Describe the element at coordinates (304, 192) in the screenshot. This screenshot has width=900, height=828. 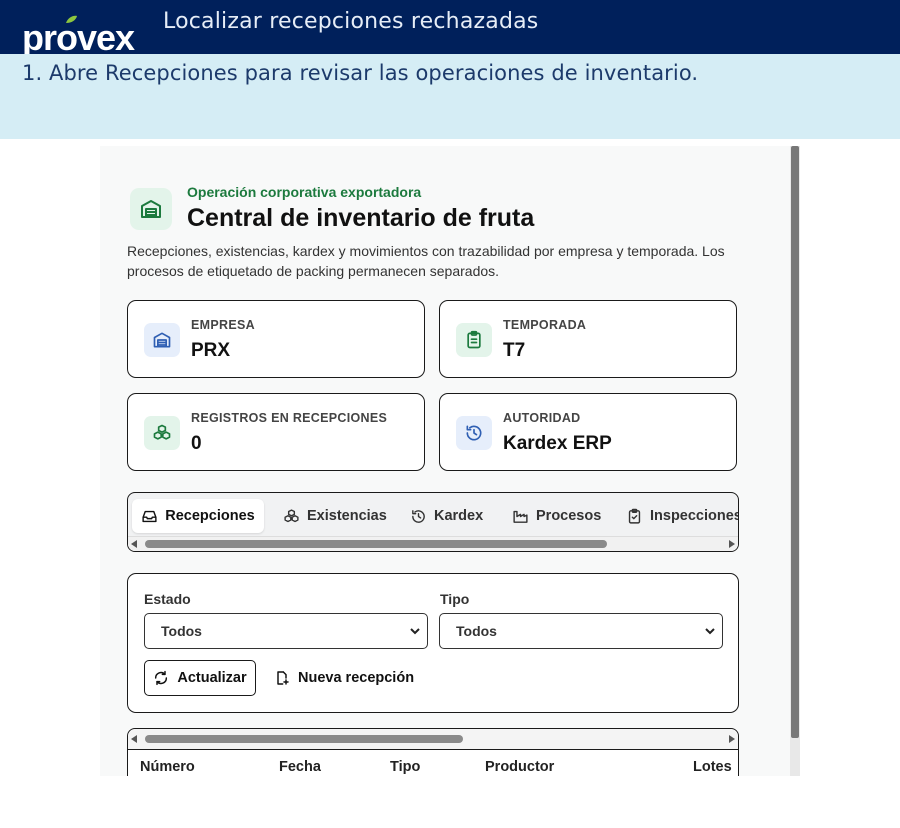
I see `page-eyebrow: Operación corporativa exportadora` at that location.